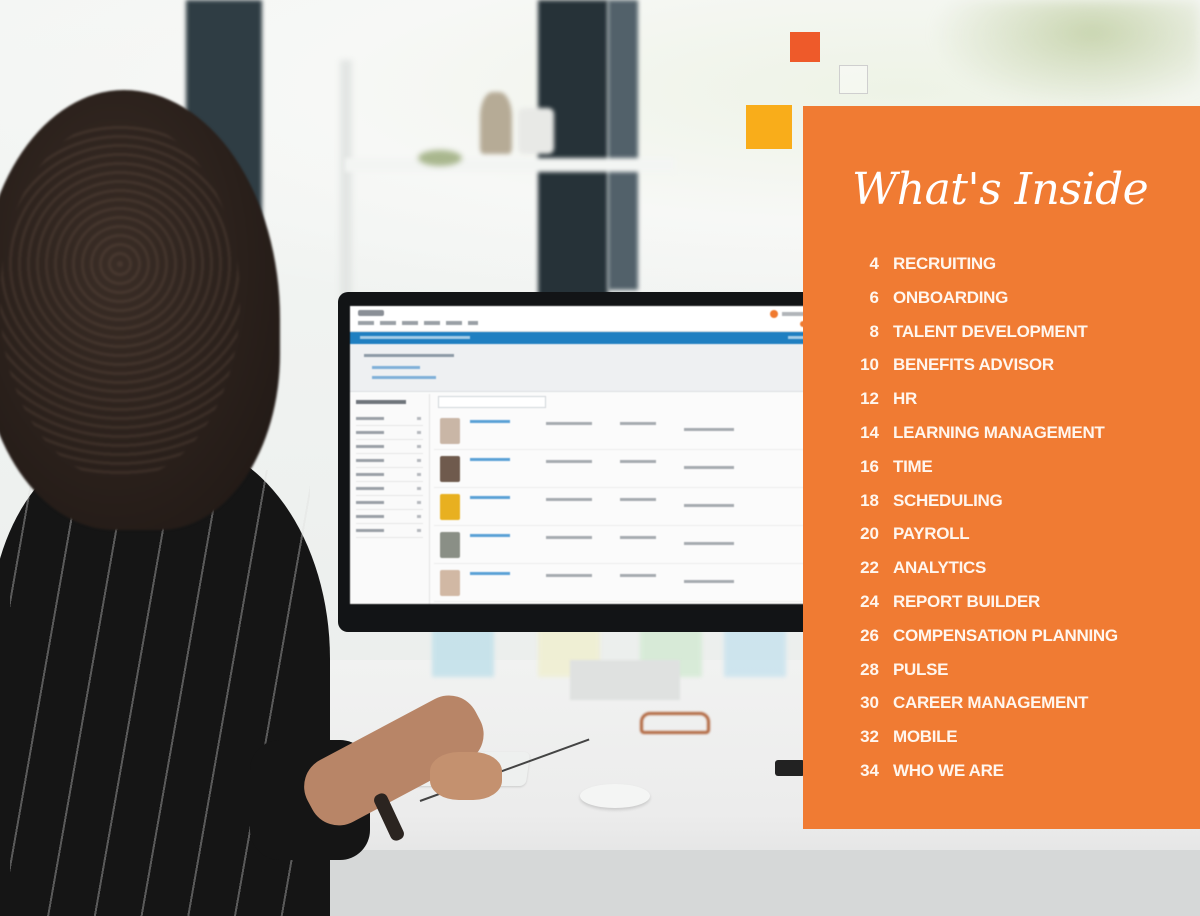 Image resolution: width=1200 pixels, height=916 pixels. Describe the element at coordinates (905, 399) in the screenshot. I see `toc-title: HR` at that location.